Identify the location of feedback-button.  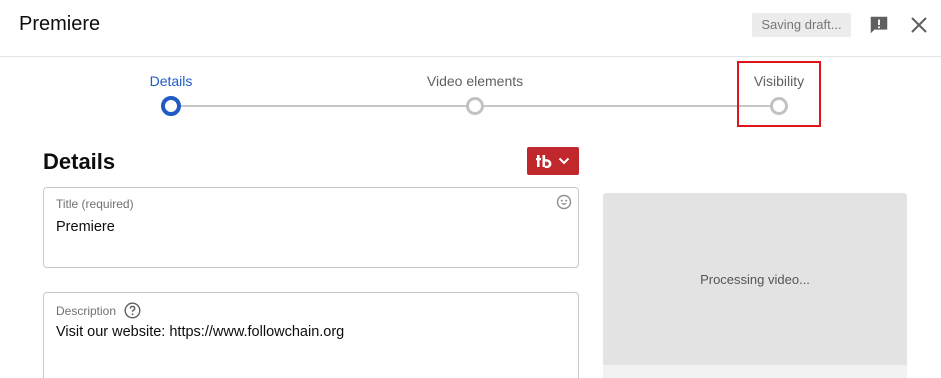
(879, 25).